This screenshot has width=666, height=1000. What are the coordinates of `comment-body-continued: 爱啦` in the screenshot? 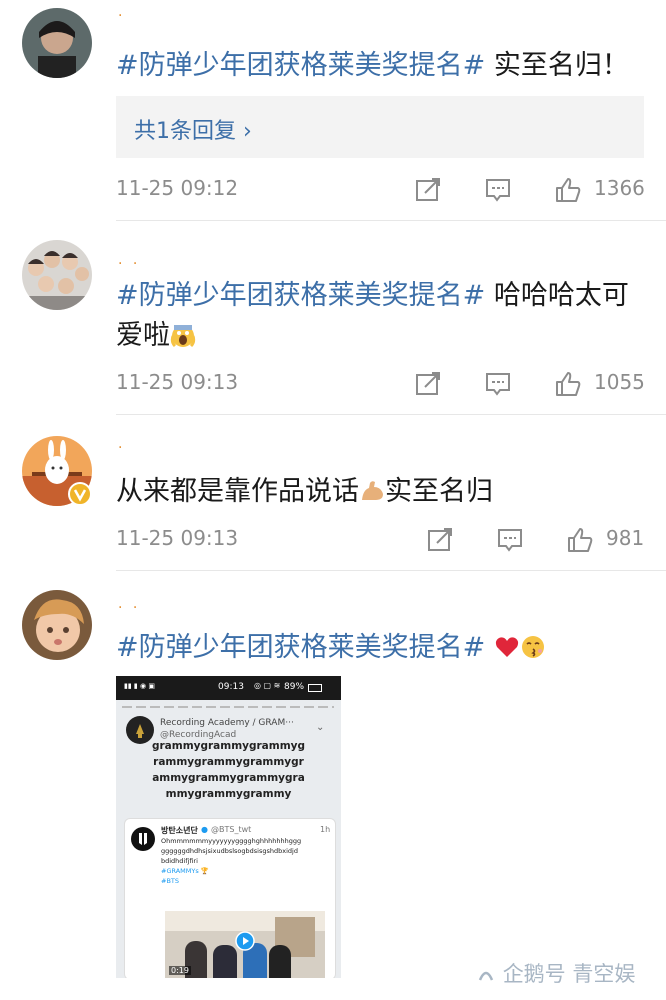 It's located at (143, 335).